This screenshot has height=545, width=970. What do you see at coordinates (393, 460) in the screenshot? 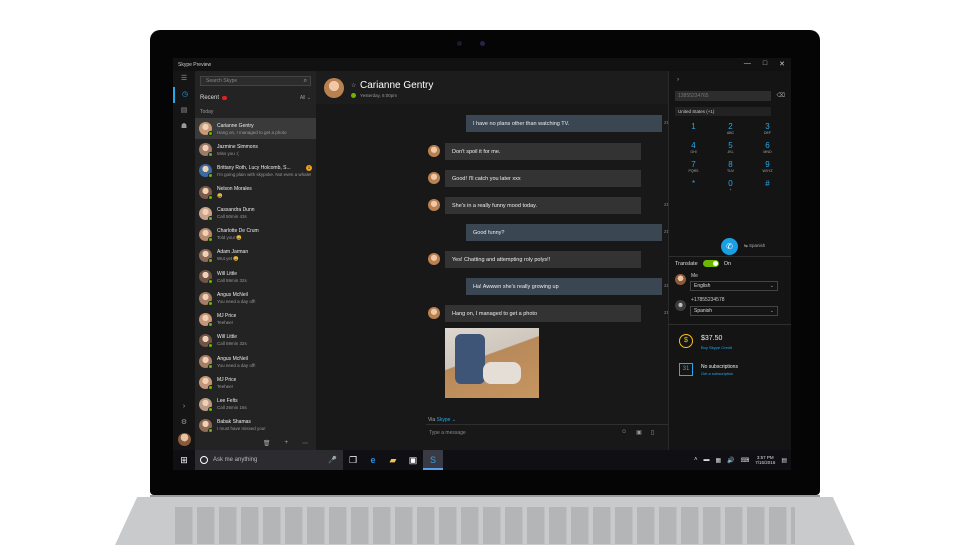
I see `file-explorer-icon: ▰` at bounding box center [393, 460].